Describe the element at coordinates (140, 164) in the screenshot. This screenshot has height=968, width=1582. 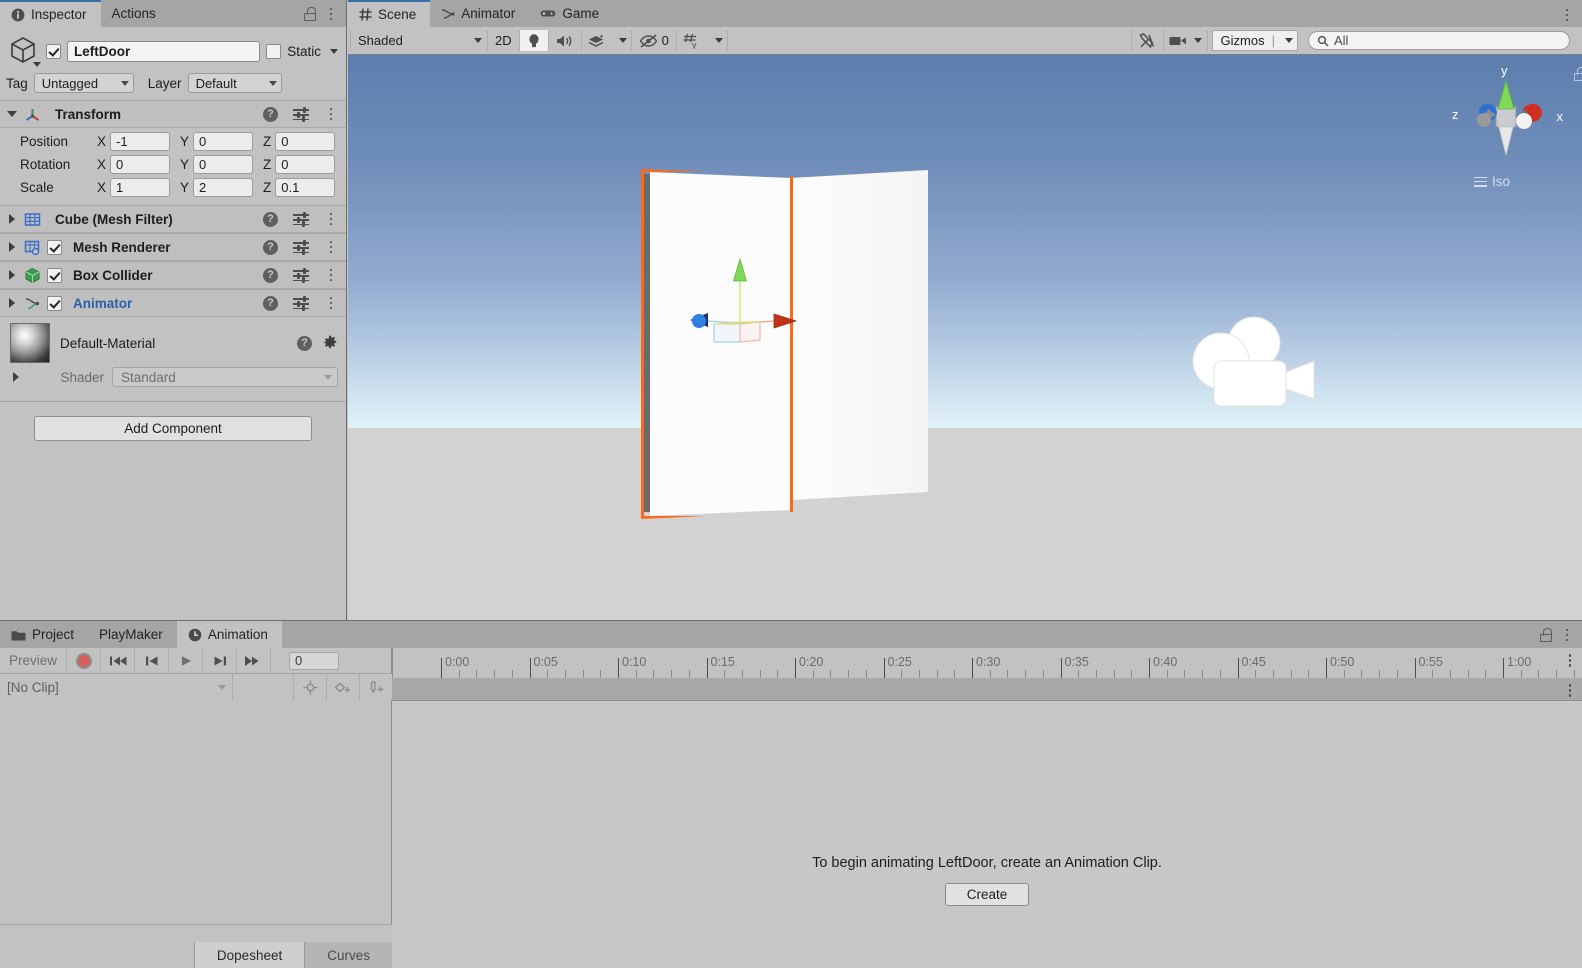
I see `rotation-x-input: 0` at that location.